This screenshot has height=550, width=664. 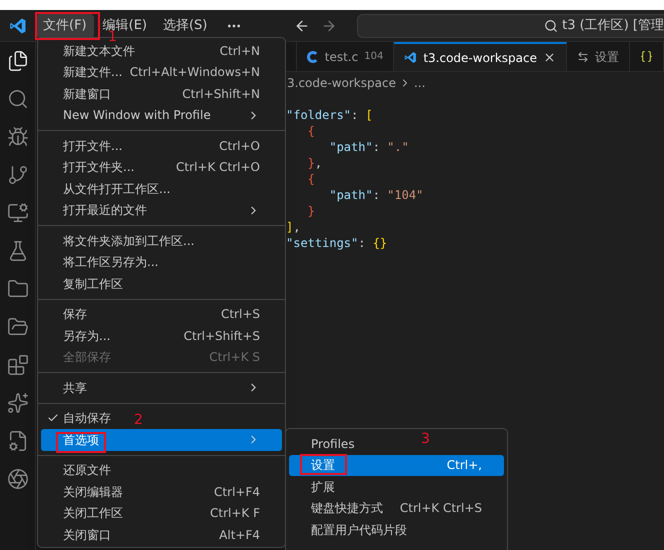 What do you see at coordinates (17, 289) in the screenshot?
I see `folder-icon` at bounding box center [17, 289].